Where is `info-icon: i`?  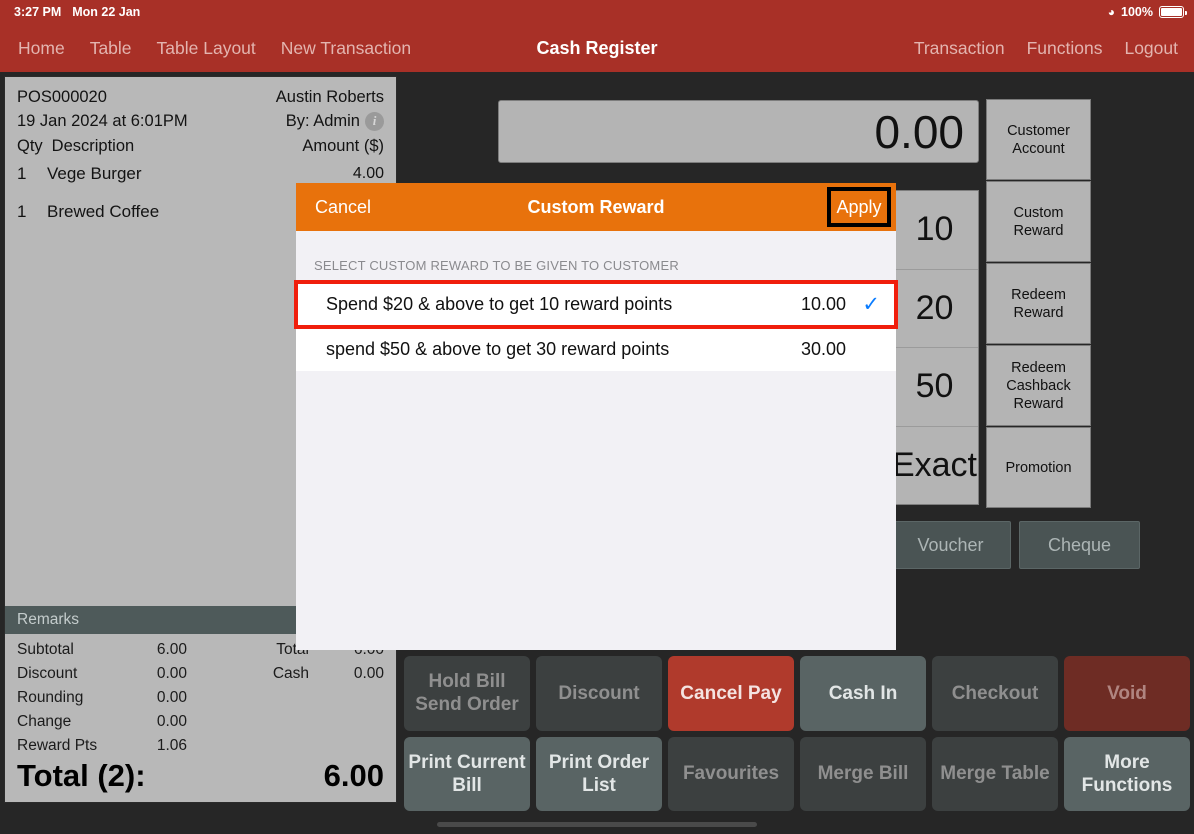 info-icon: i is located at coordinates (374, 121).